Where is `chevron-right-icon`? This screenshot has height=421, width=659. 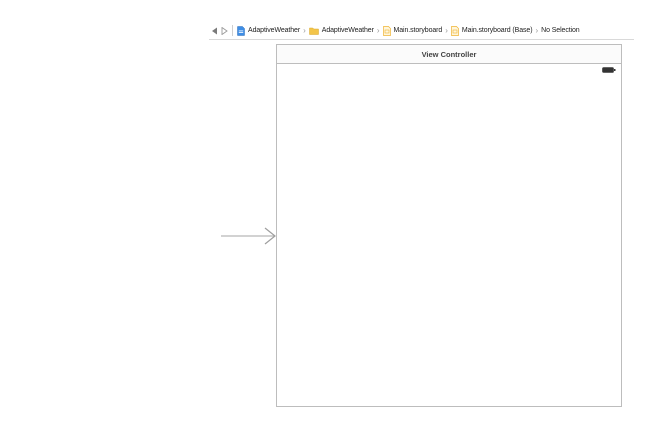
chevron-right-icon is located at coordinates (224, 30).